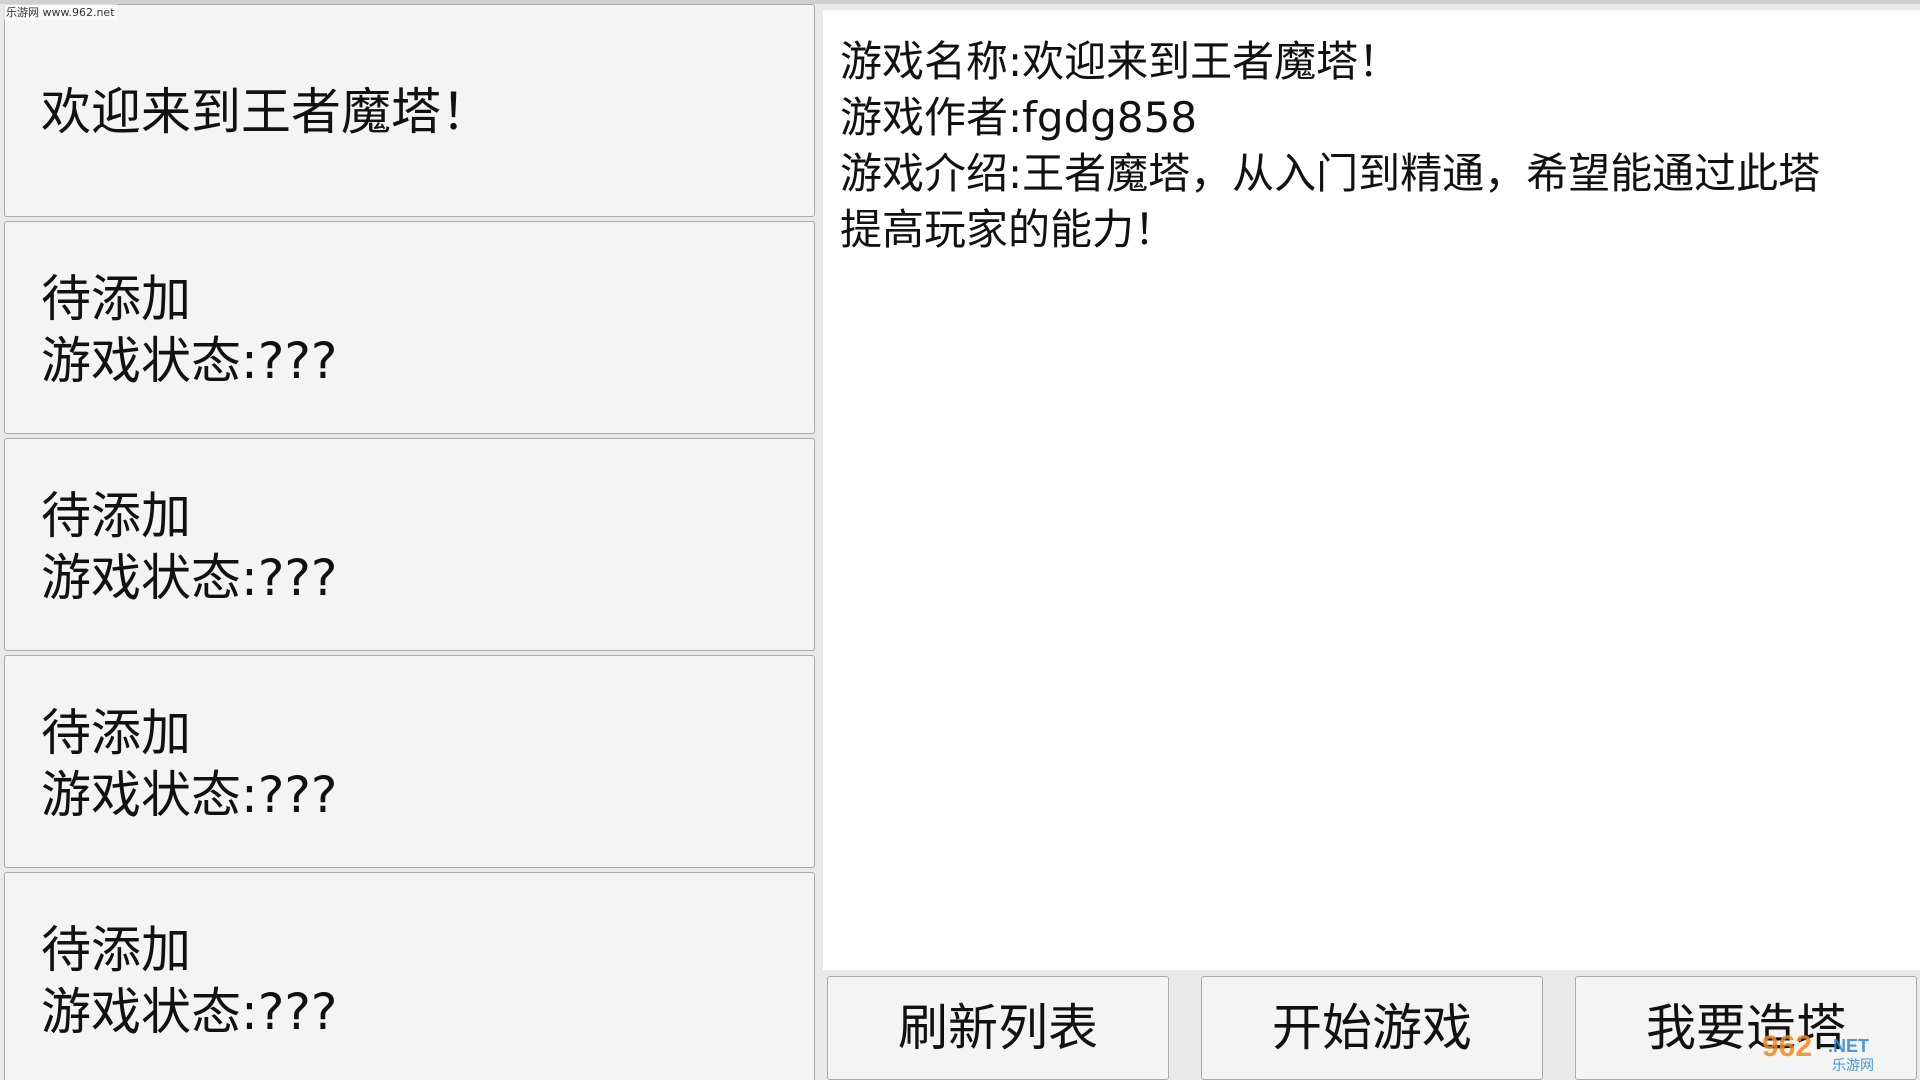 This screenshot has width=1920, height=1080. What do you see at coordinates (409, 761) in the screenshot?
I see `game-list-item-4: 待添加 游戏状态:???` at bounding box center [409, 761].